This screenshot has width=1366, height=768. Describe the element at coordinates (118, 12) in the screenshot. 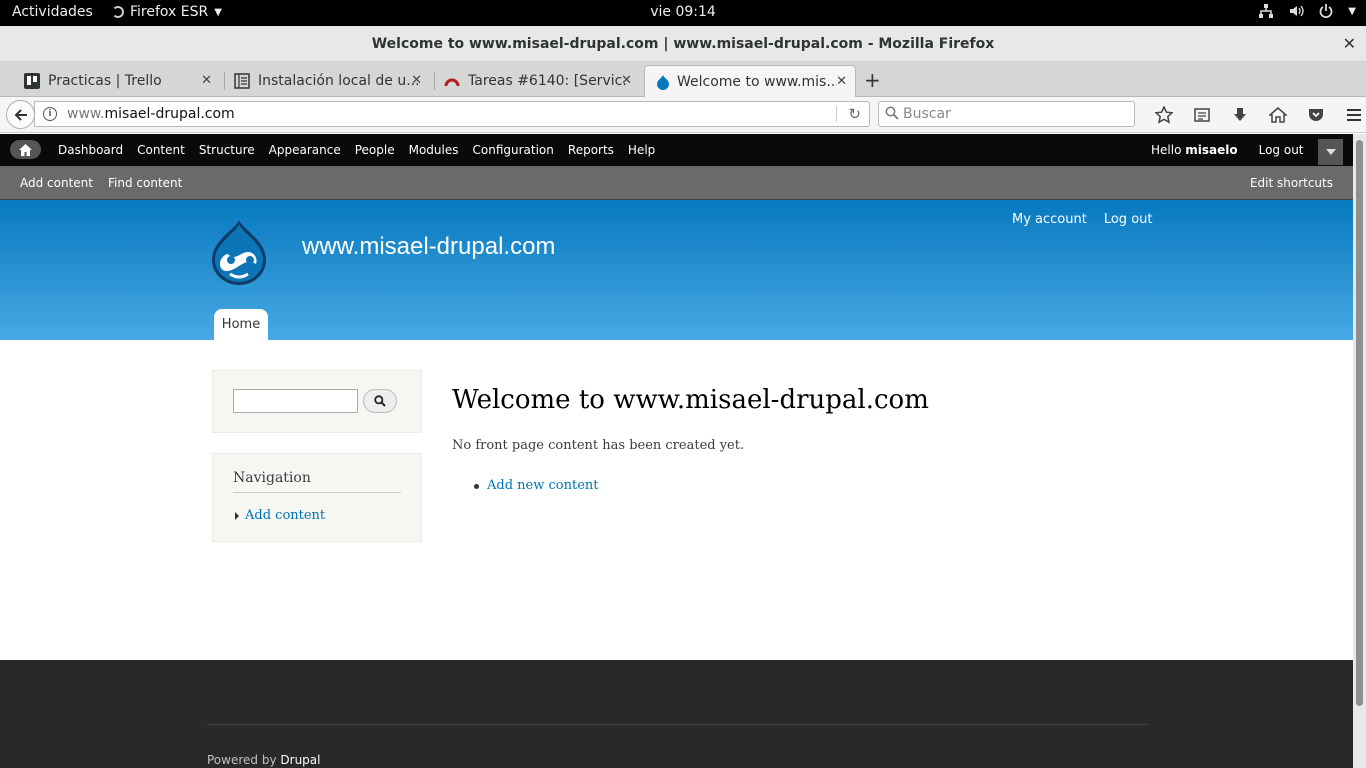

I see `firefox-icon` at that location.